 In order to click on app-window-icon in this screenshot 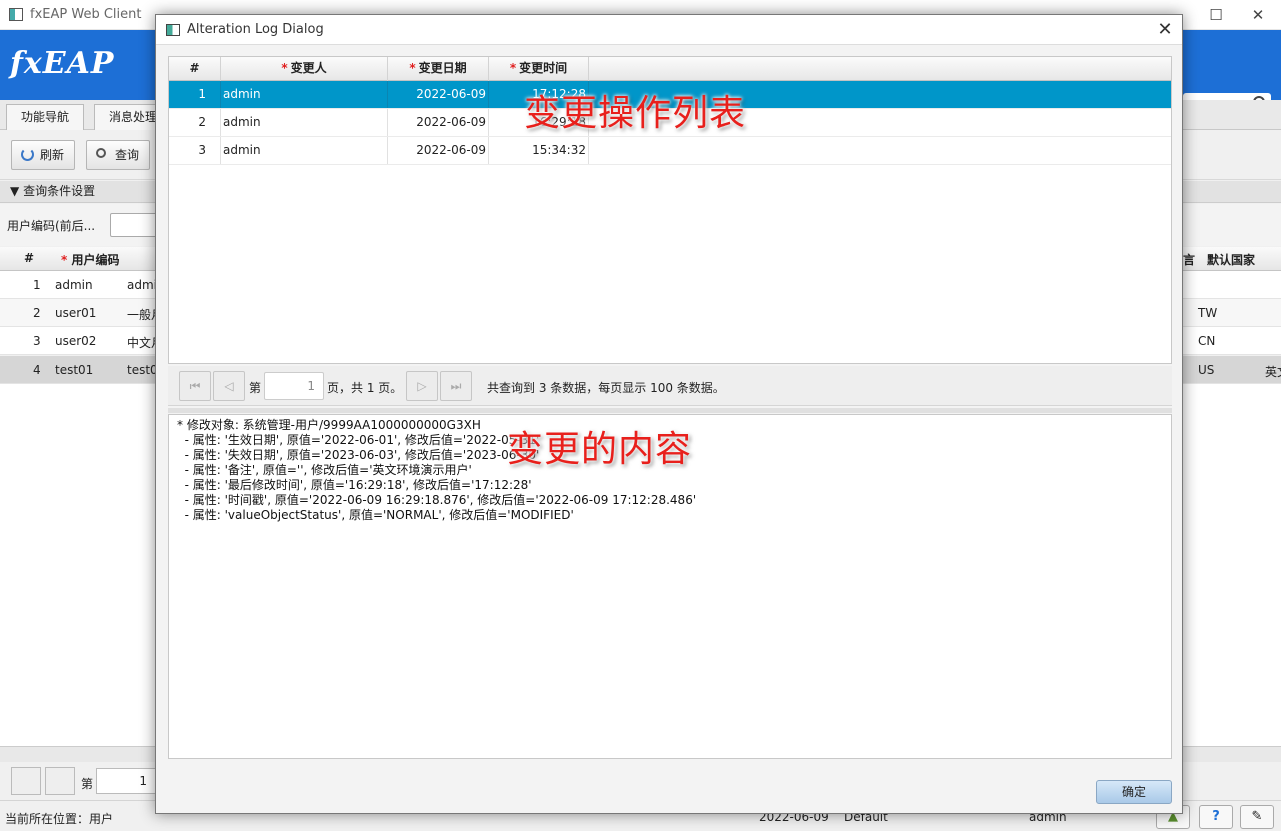, I will do `click(16, 14)`.